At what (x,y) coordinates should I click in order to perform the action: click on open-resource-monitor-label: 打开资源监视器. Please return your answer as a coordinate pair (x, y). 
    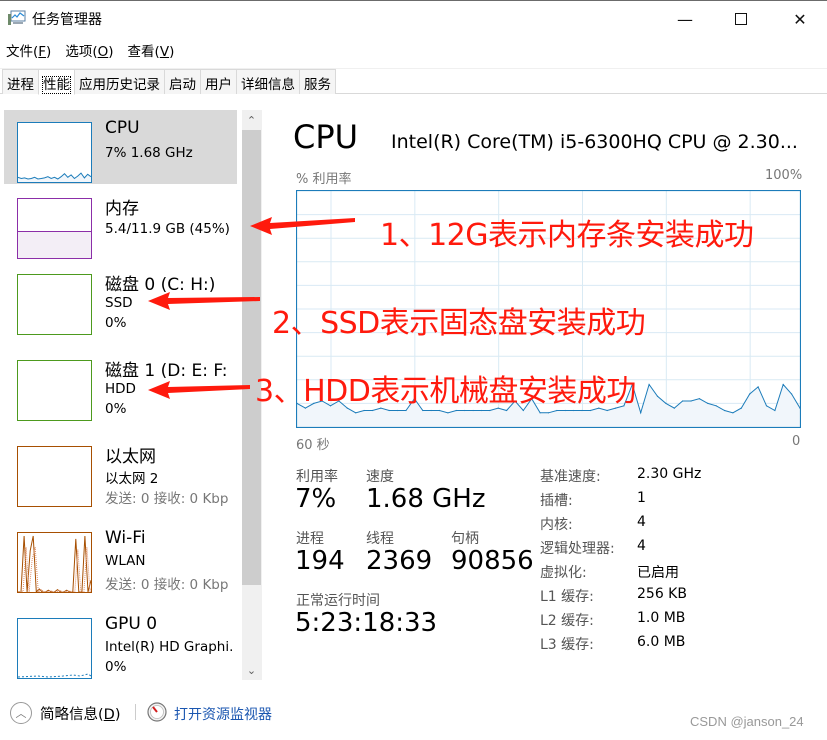
    Looking at the image, I should click on (223, 715).